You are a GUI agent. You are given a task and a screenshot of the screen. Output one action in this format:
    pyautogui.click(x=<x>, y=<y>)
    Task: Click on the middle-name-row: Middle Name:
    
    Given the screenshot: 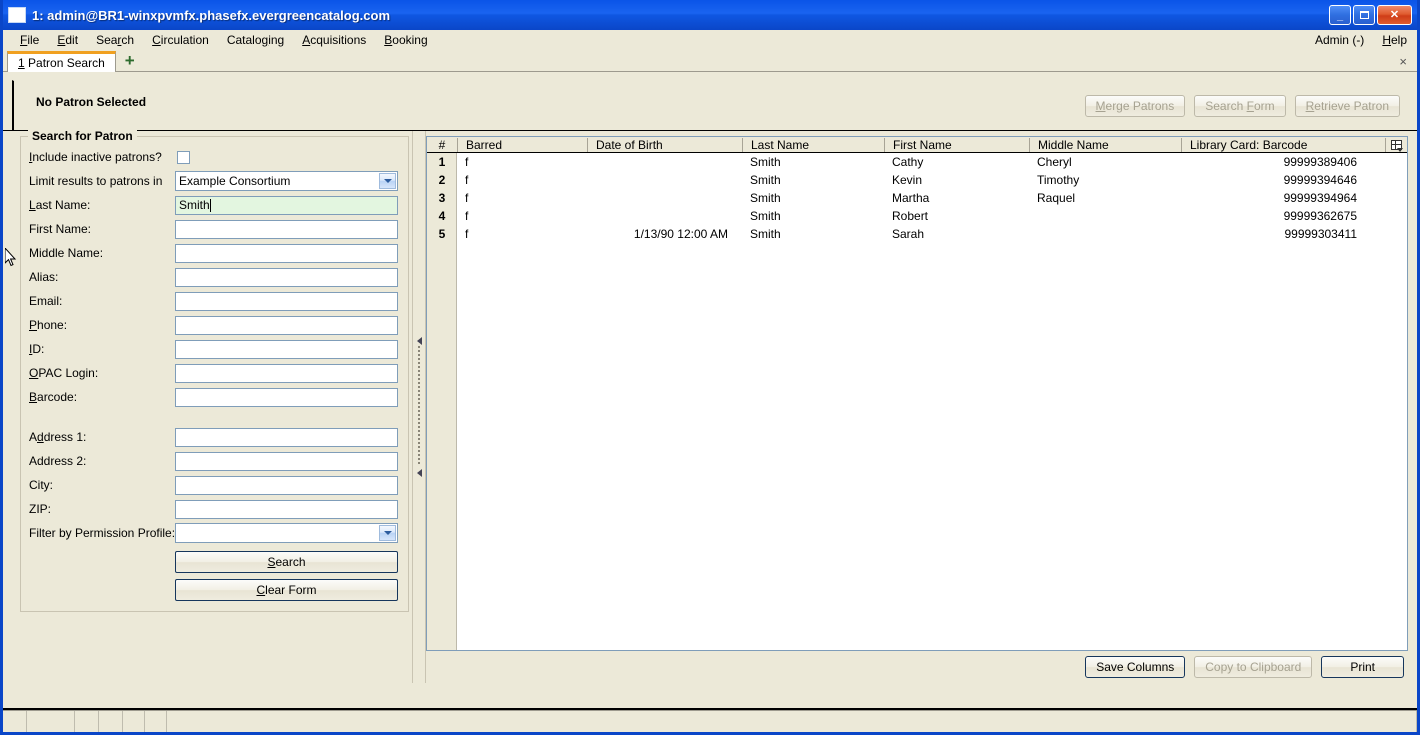 What is the action you would take?
    pyautogui.click(x=213, y=253)
    